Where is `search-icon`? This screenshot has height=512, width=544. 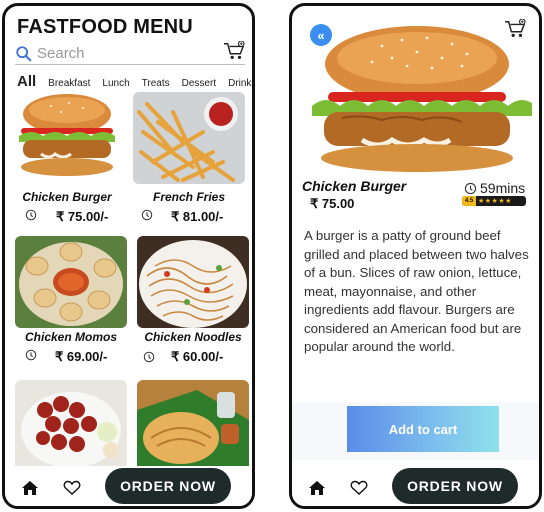
search-icon is located at coordinates (24, 53).